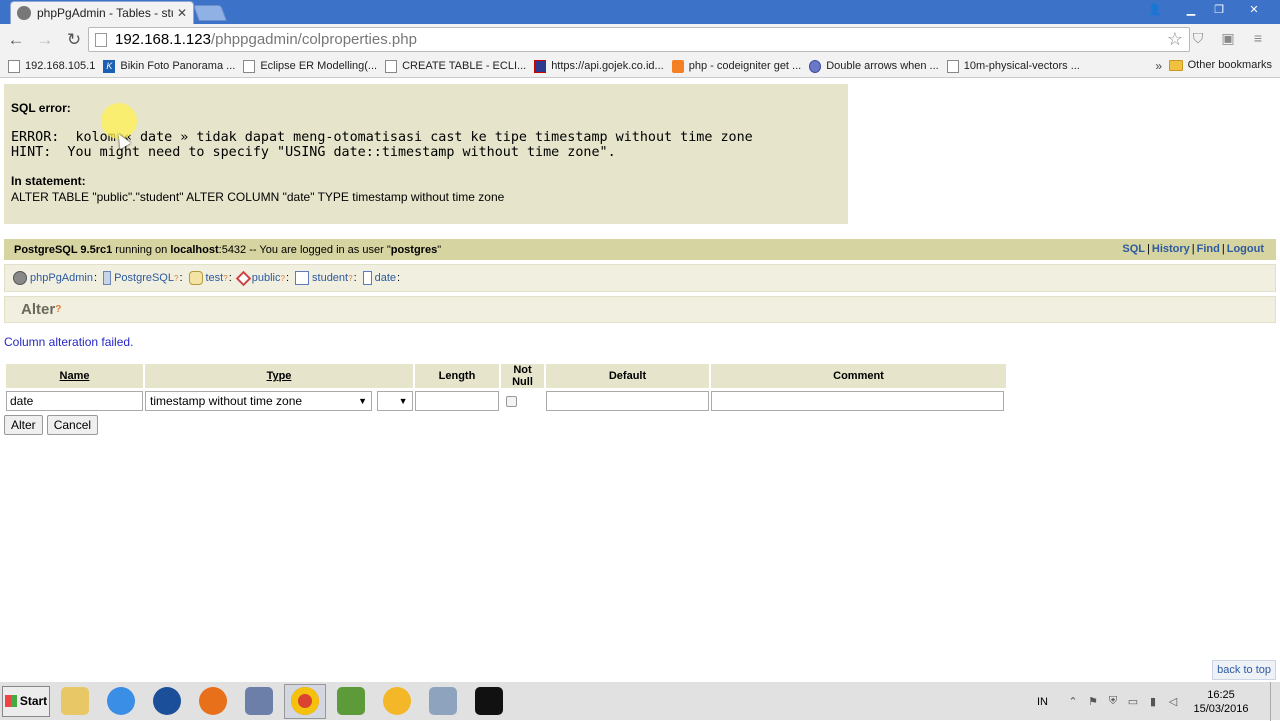  Describe the element at coordinates (305, 701) in the screenshot. I see `taskbar-chrome` at that location.